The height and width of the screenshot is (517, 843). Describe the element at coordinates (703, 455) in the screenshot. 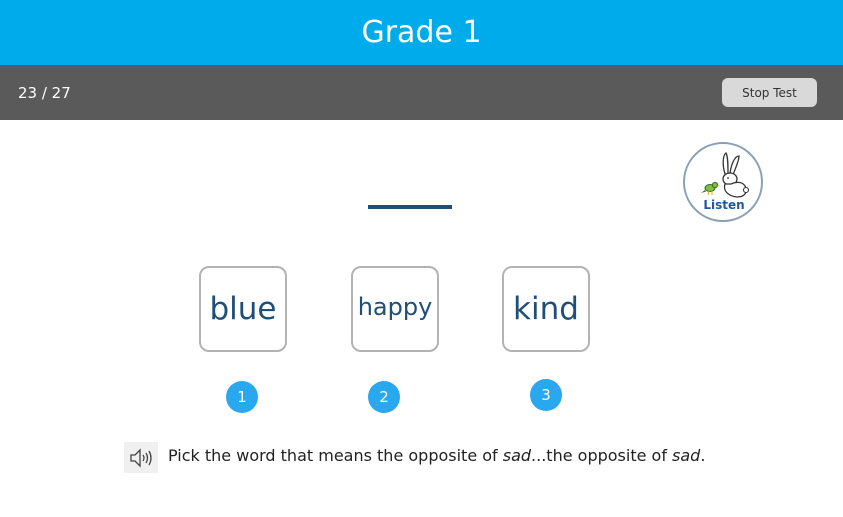

I see `prompt-text: .` at that location.